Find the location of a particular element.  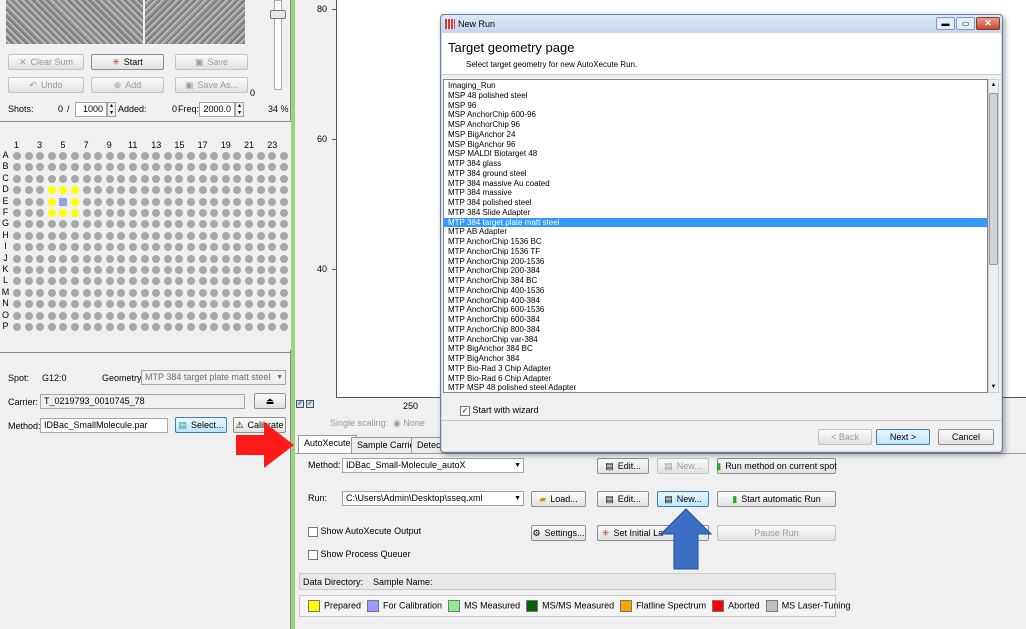

add-button: ⊕ Add is located at coordinates (127, 85).